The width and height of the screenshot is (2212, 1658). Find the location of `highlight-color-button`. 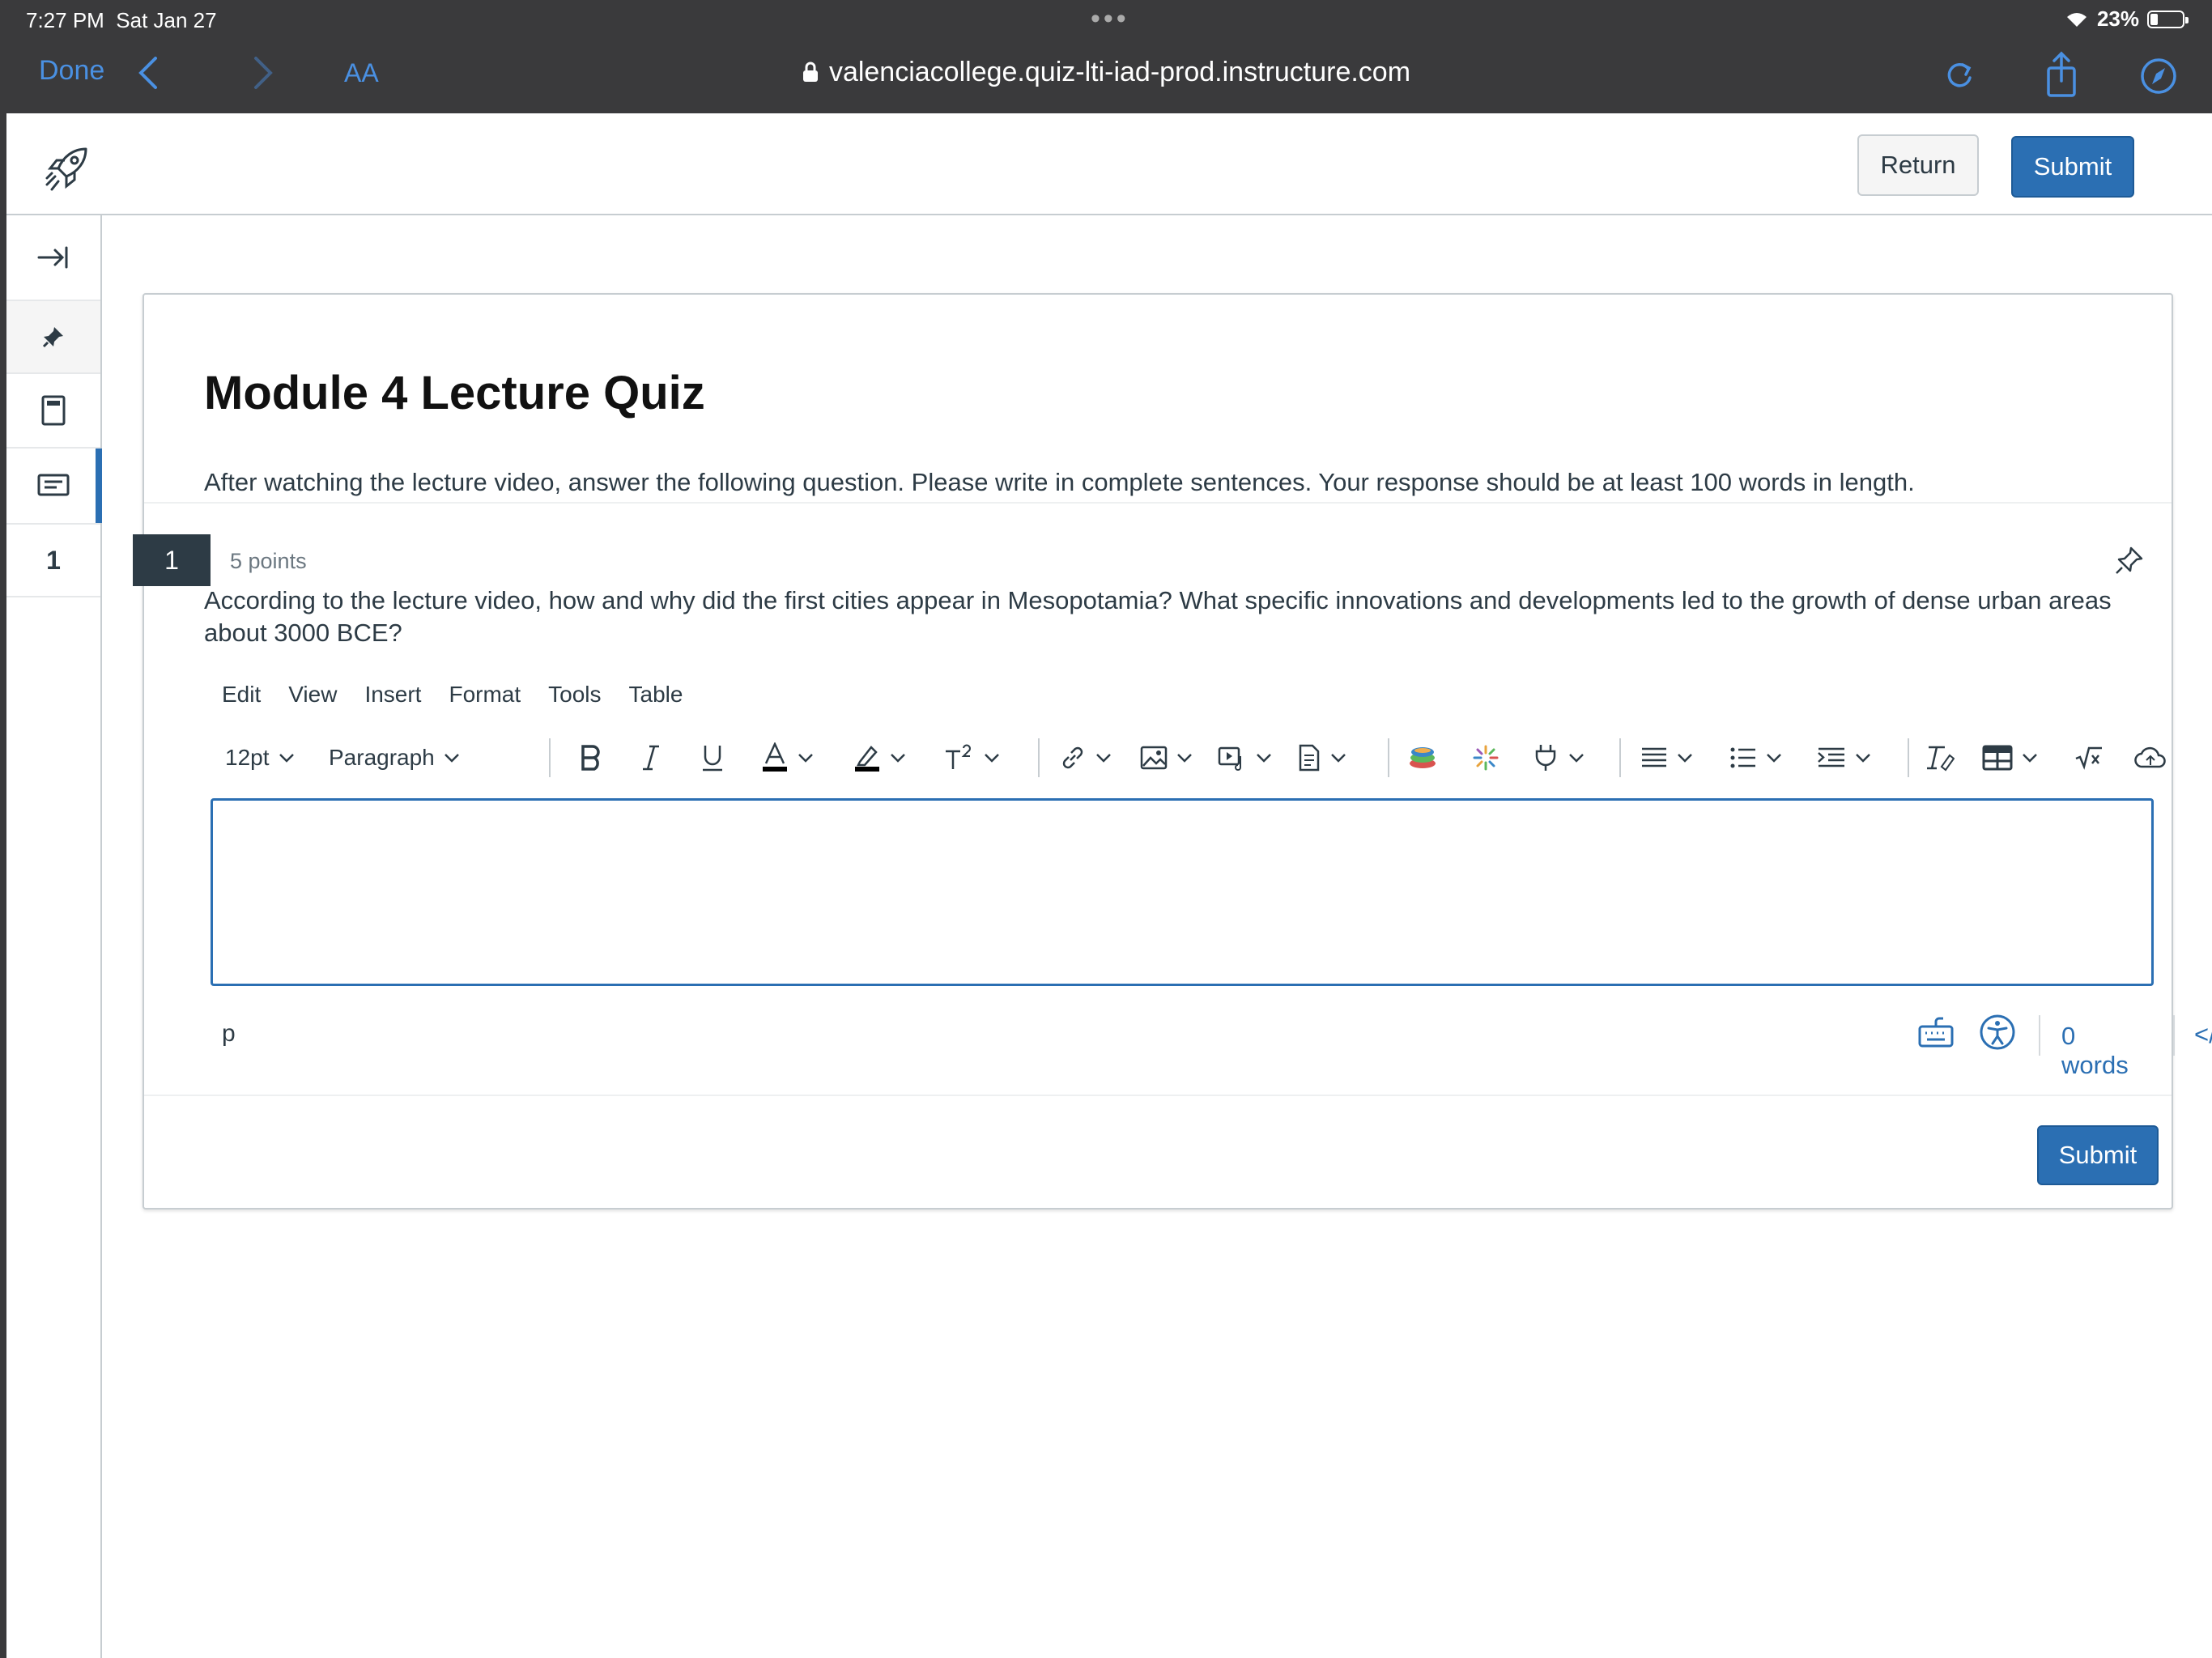

highlight-color-button is located at coordinates (880, 758).